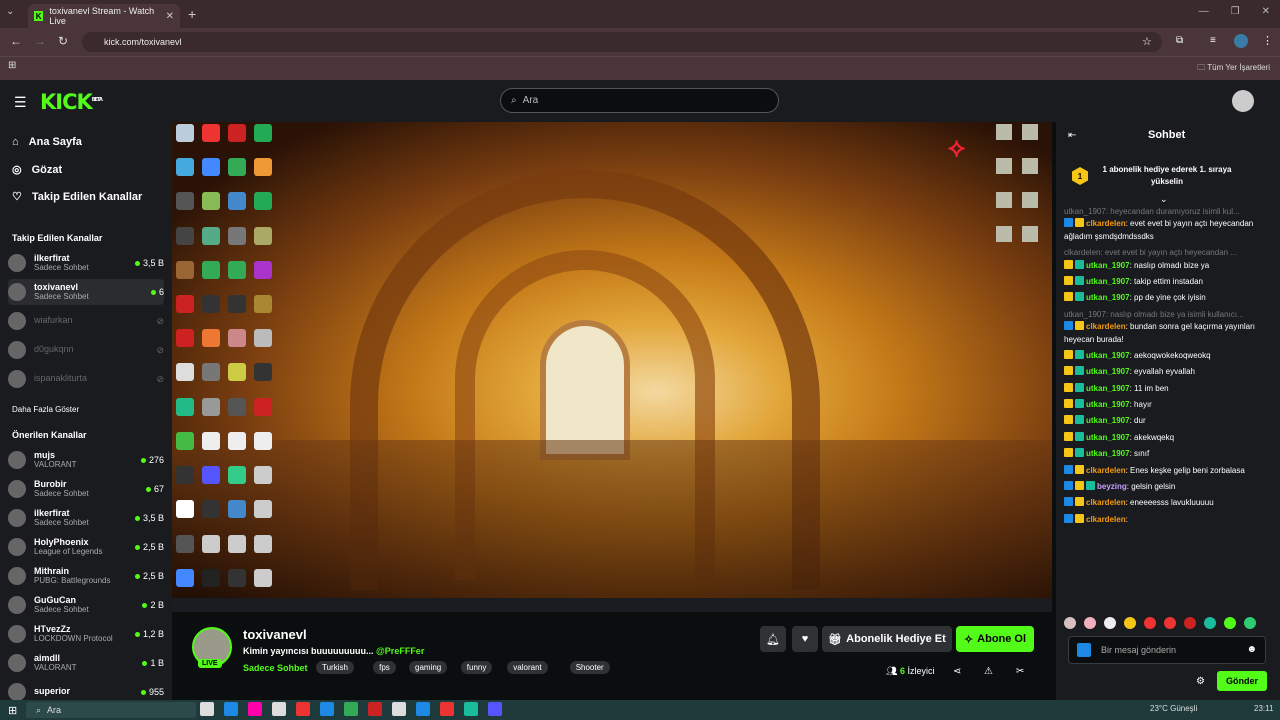  Describe the element at coordinates (1147, 41) in the screenshot. I see `bookmark-star-icon: ☆` at that location.